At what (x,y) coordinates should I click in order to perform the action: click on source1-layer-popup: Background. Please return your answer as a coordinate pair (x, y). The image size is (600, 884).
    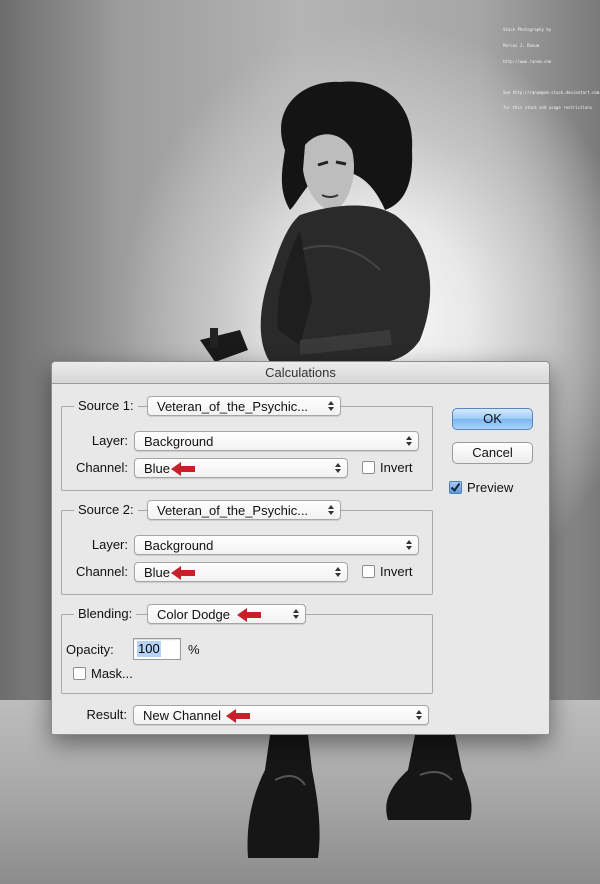
    Looking at the image, I should click on (276, 441).